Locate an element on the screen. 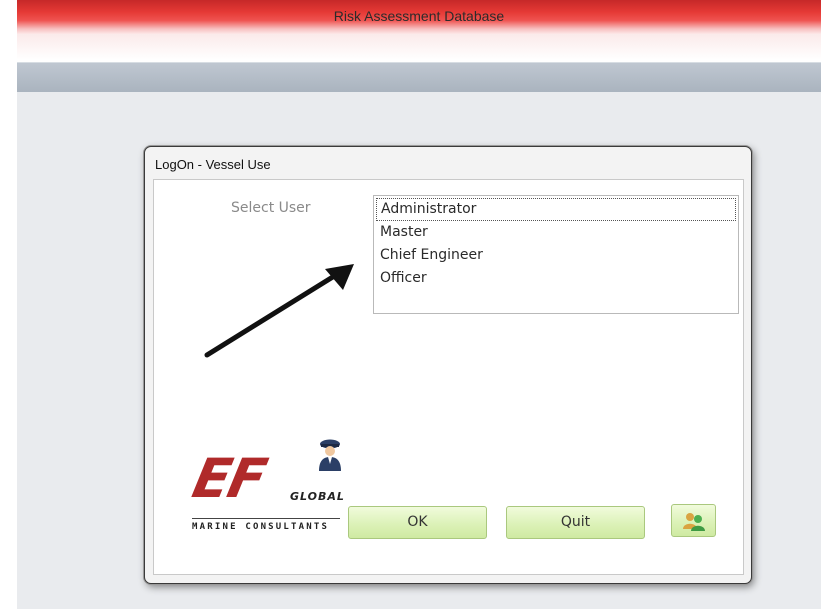 The height and width of the screenshot is (609, 821). ship-captain-icon is located at coordinates (330, 455).